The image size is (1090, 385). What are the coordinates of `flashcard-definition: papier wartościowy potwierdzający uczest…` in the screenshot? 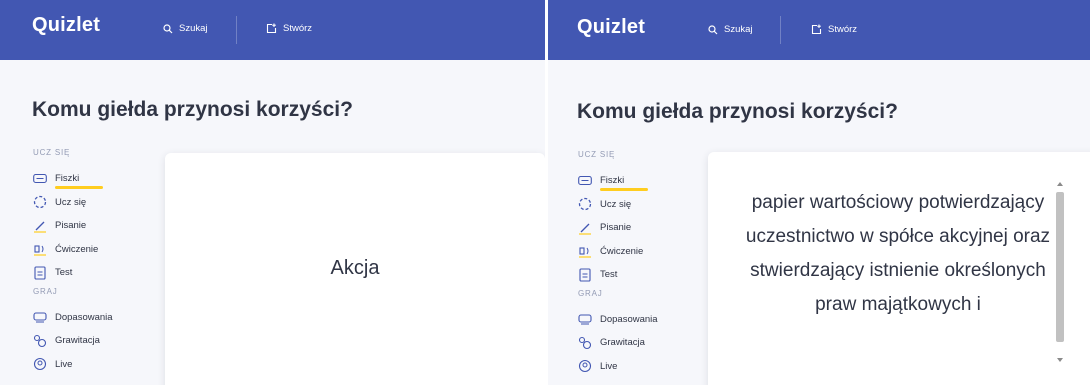 It's located at (898, 253).